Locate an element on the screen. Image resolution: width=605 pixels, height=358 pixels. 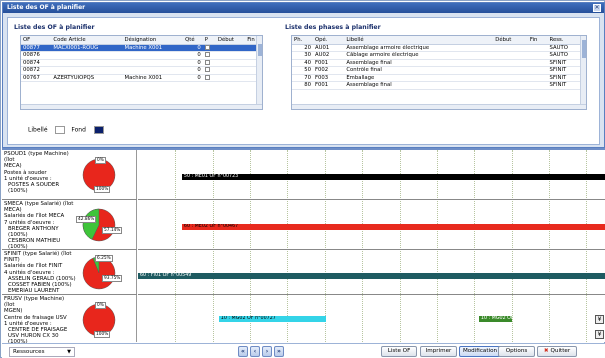
phase-operation: F002 is located at coordinates (329, 70).